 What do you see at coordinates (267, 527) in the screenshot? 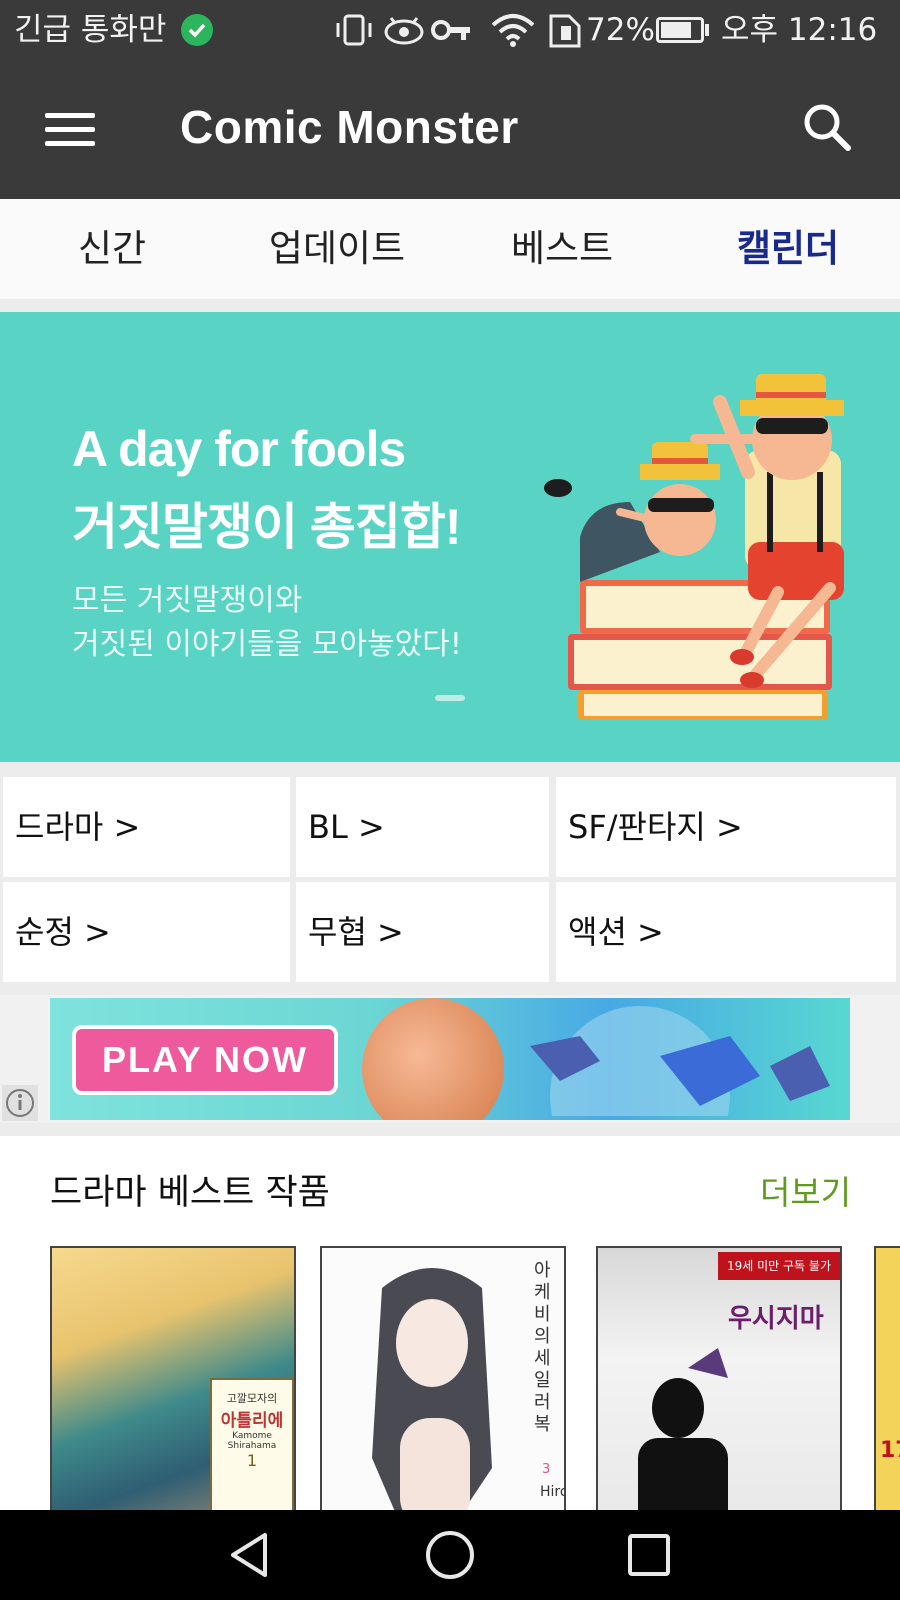
I see `banner-headline-ko: 거짓말쟁이 총집합!` at bounding box center [267, 527].